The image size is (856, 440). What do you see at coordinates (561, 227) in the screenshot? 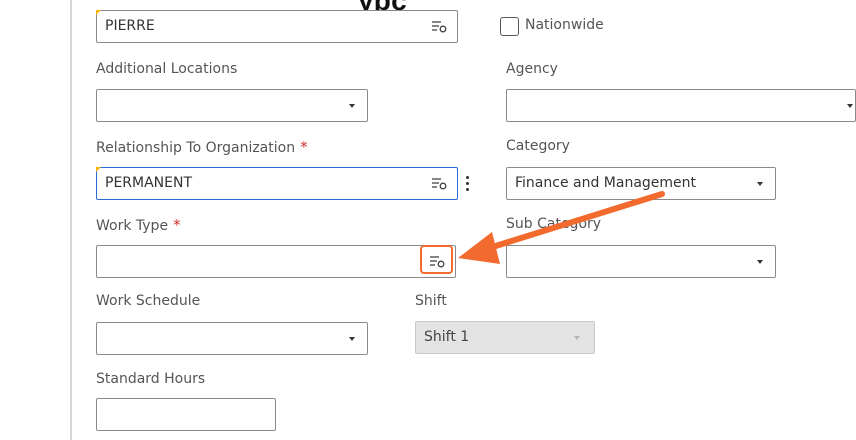
I see `annotation-arrow` at bounding box center [561, 227].